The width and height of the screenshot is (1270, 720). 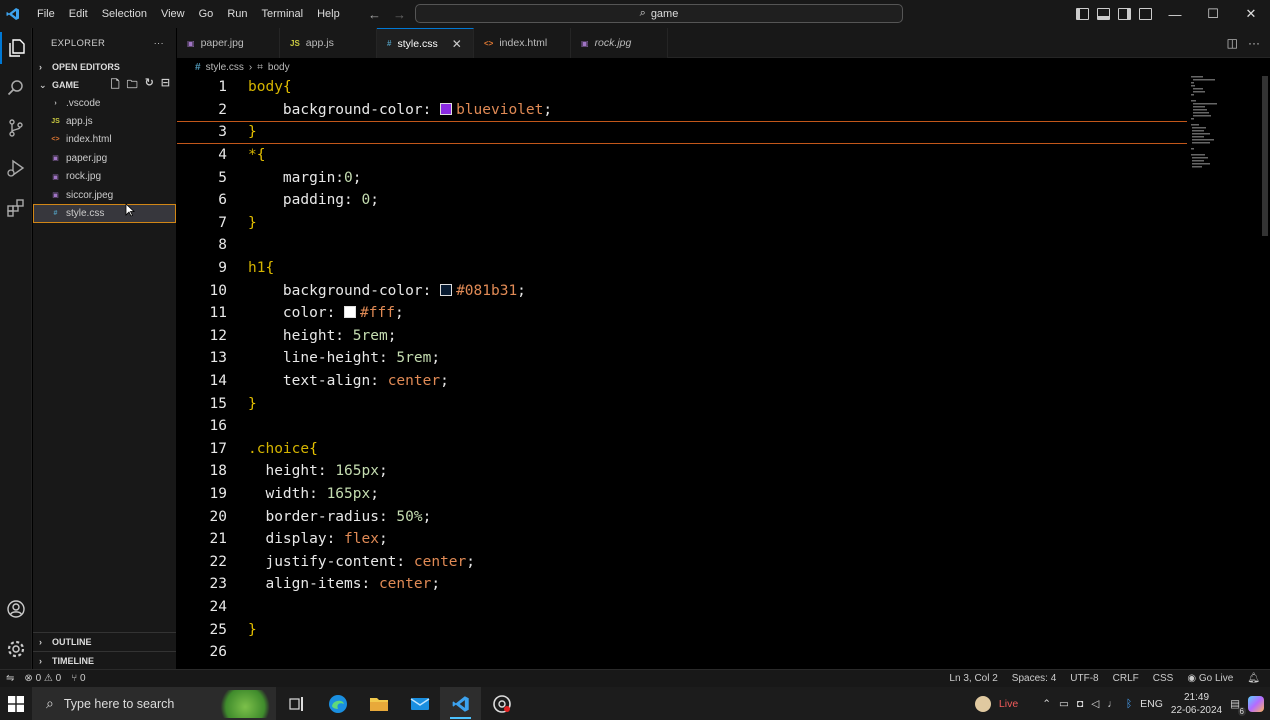 What do you see at coordinates (104, 103) in the screenshot?
I see `file-tree-item: › .vscode` at bounding box center [104, 103].